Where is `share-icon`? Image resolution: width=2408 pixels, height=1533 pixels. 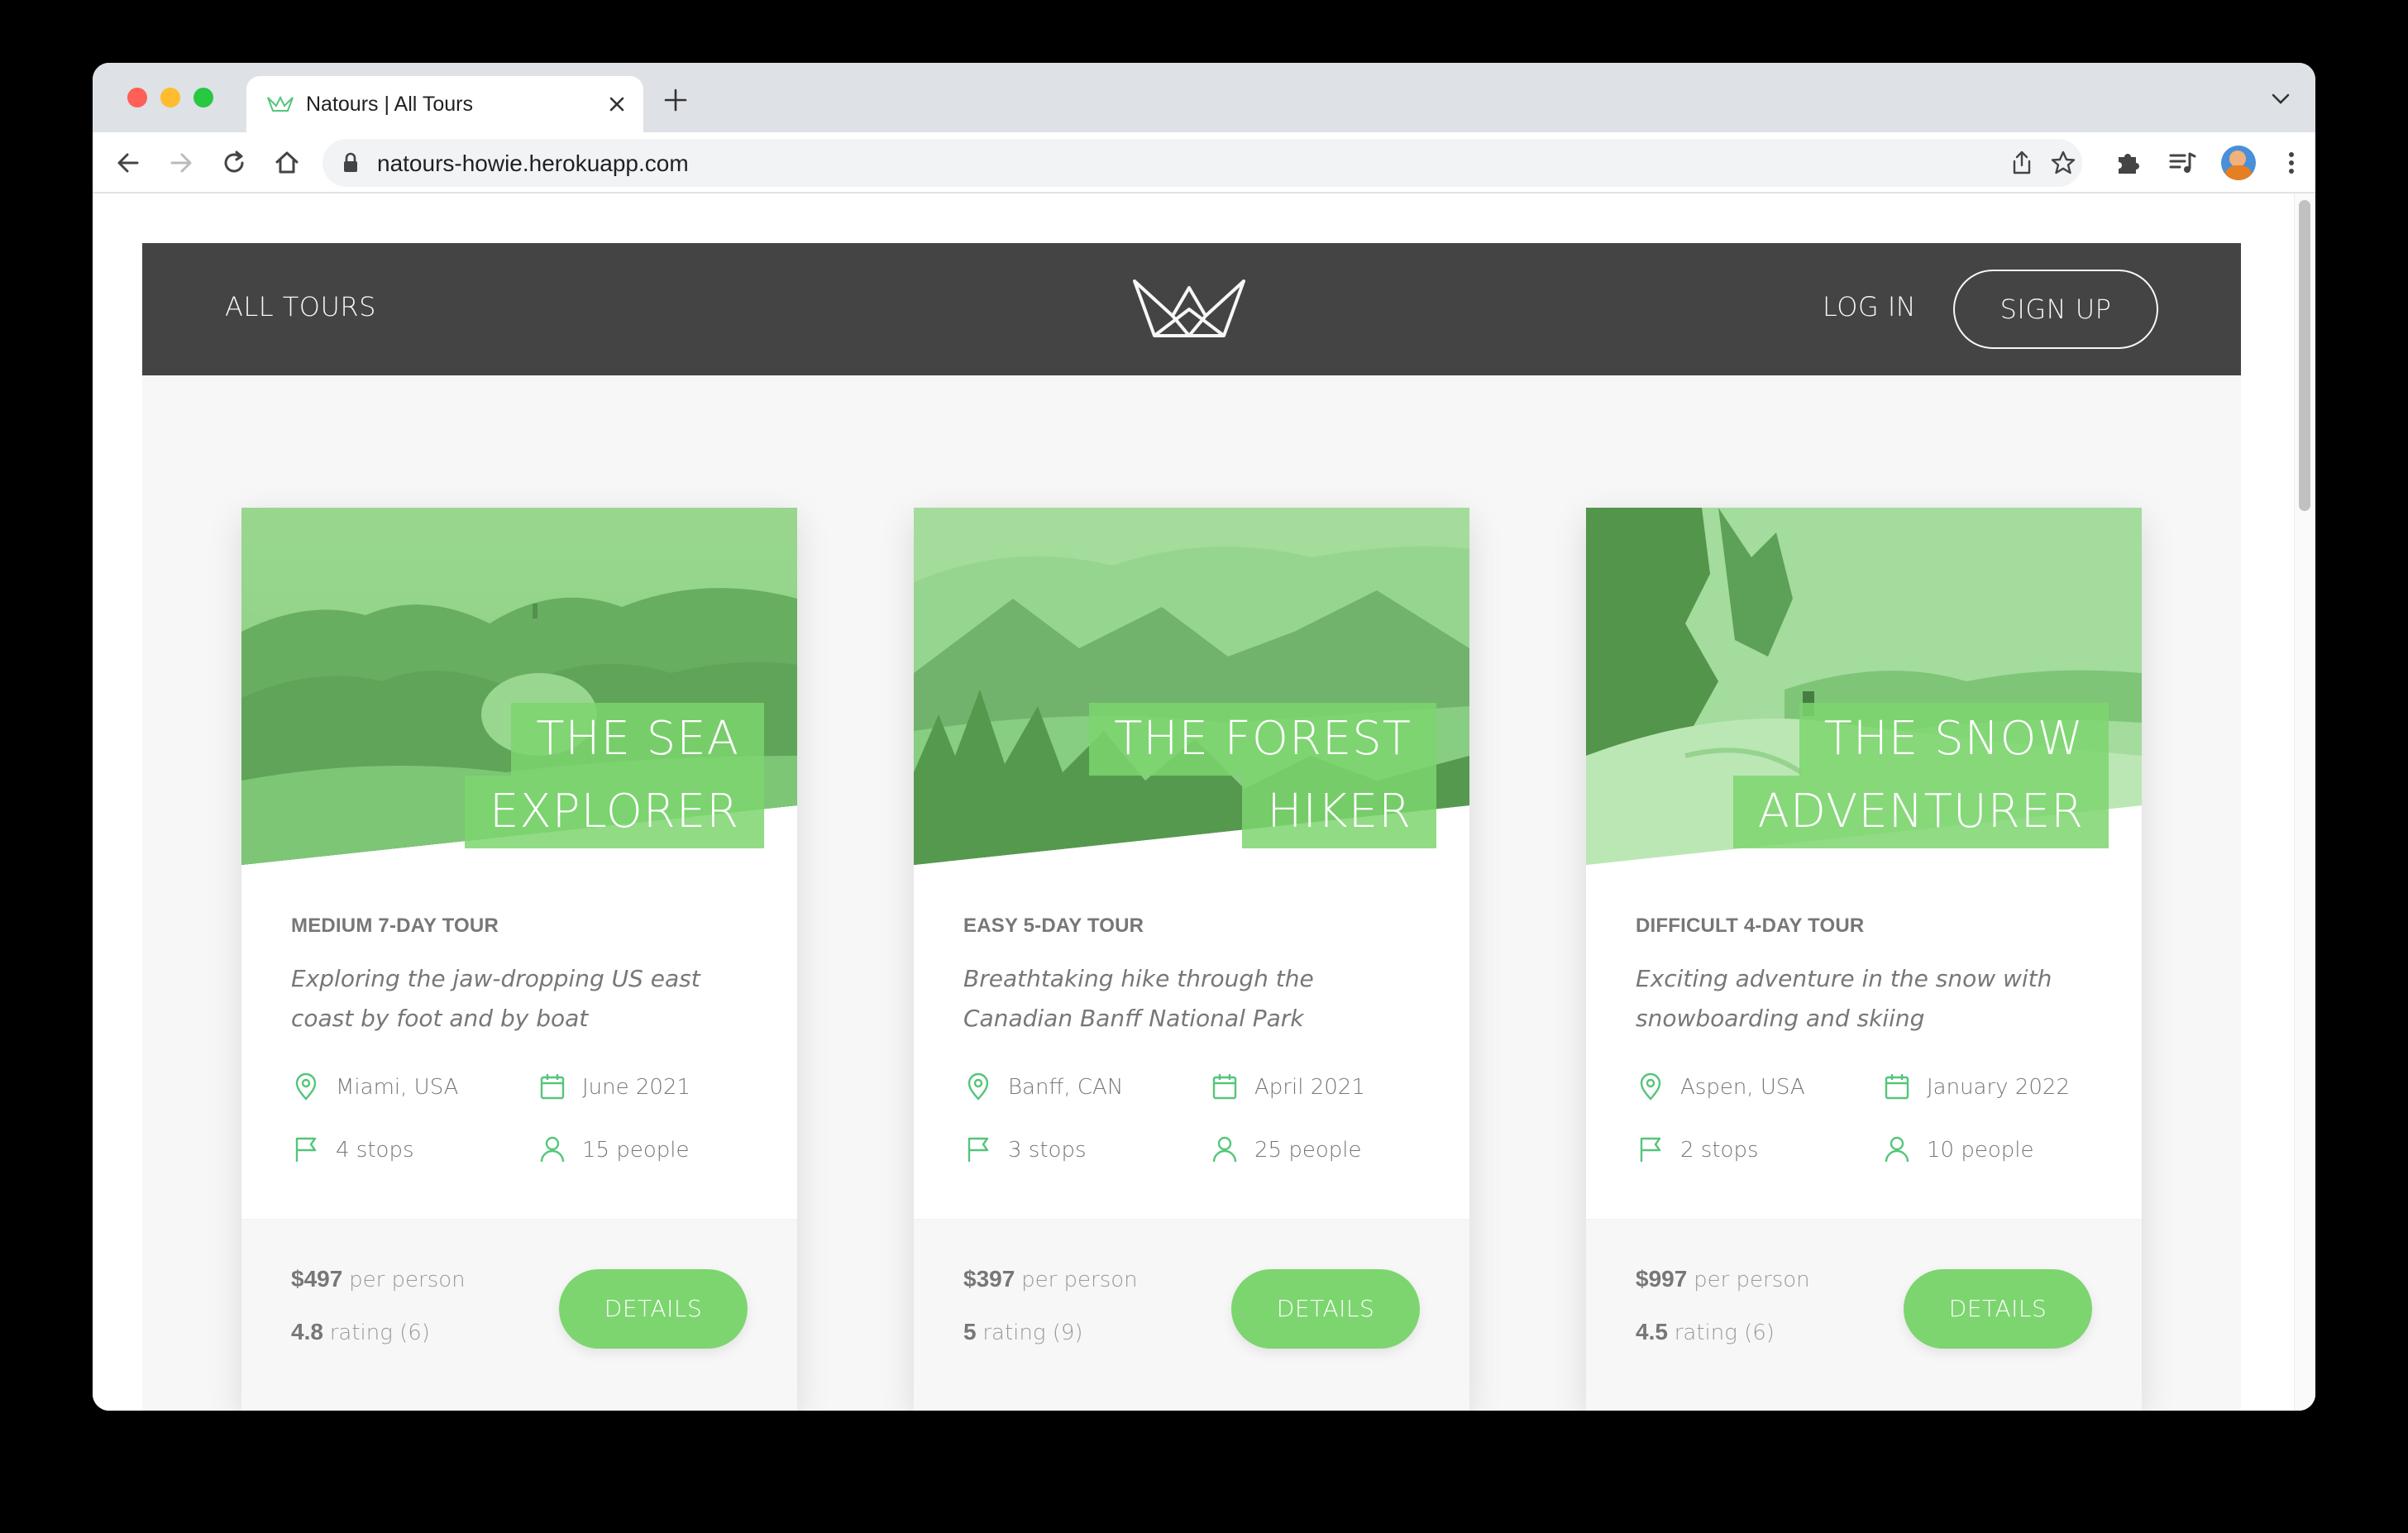 share-icon is located at coordinates (2022, 163).